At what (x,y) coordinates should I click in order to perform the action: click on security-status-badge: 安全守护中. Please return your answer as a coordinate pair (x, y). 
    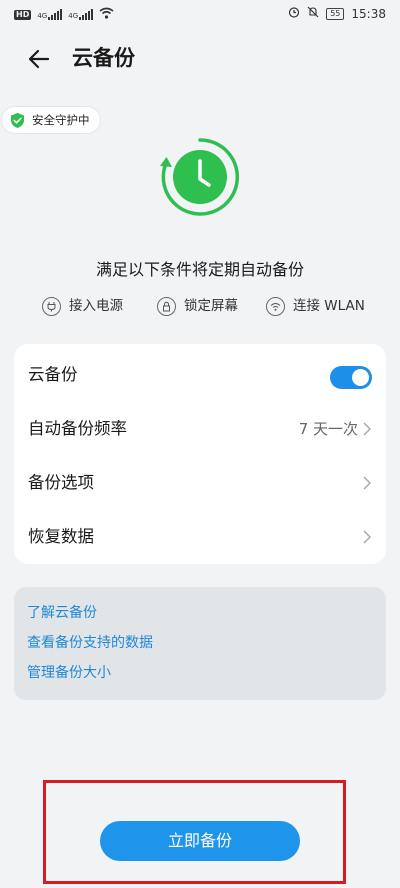
    Looking at the image, I should click on (51, 120).